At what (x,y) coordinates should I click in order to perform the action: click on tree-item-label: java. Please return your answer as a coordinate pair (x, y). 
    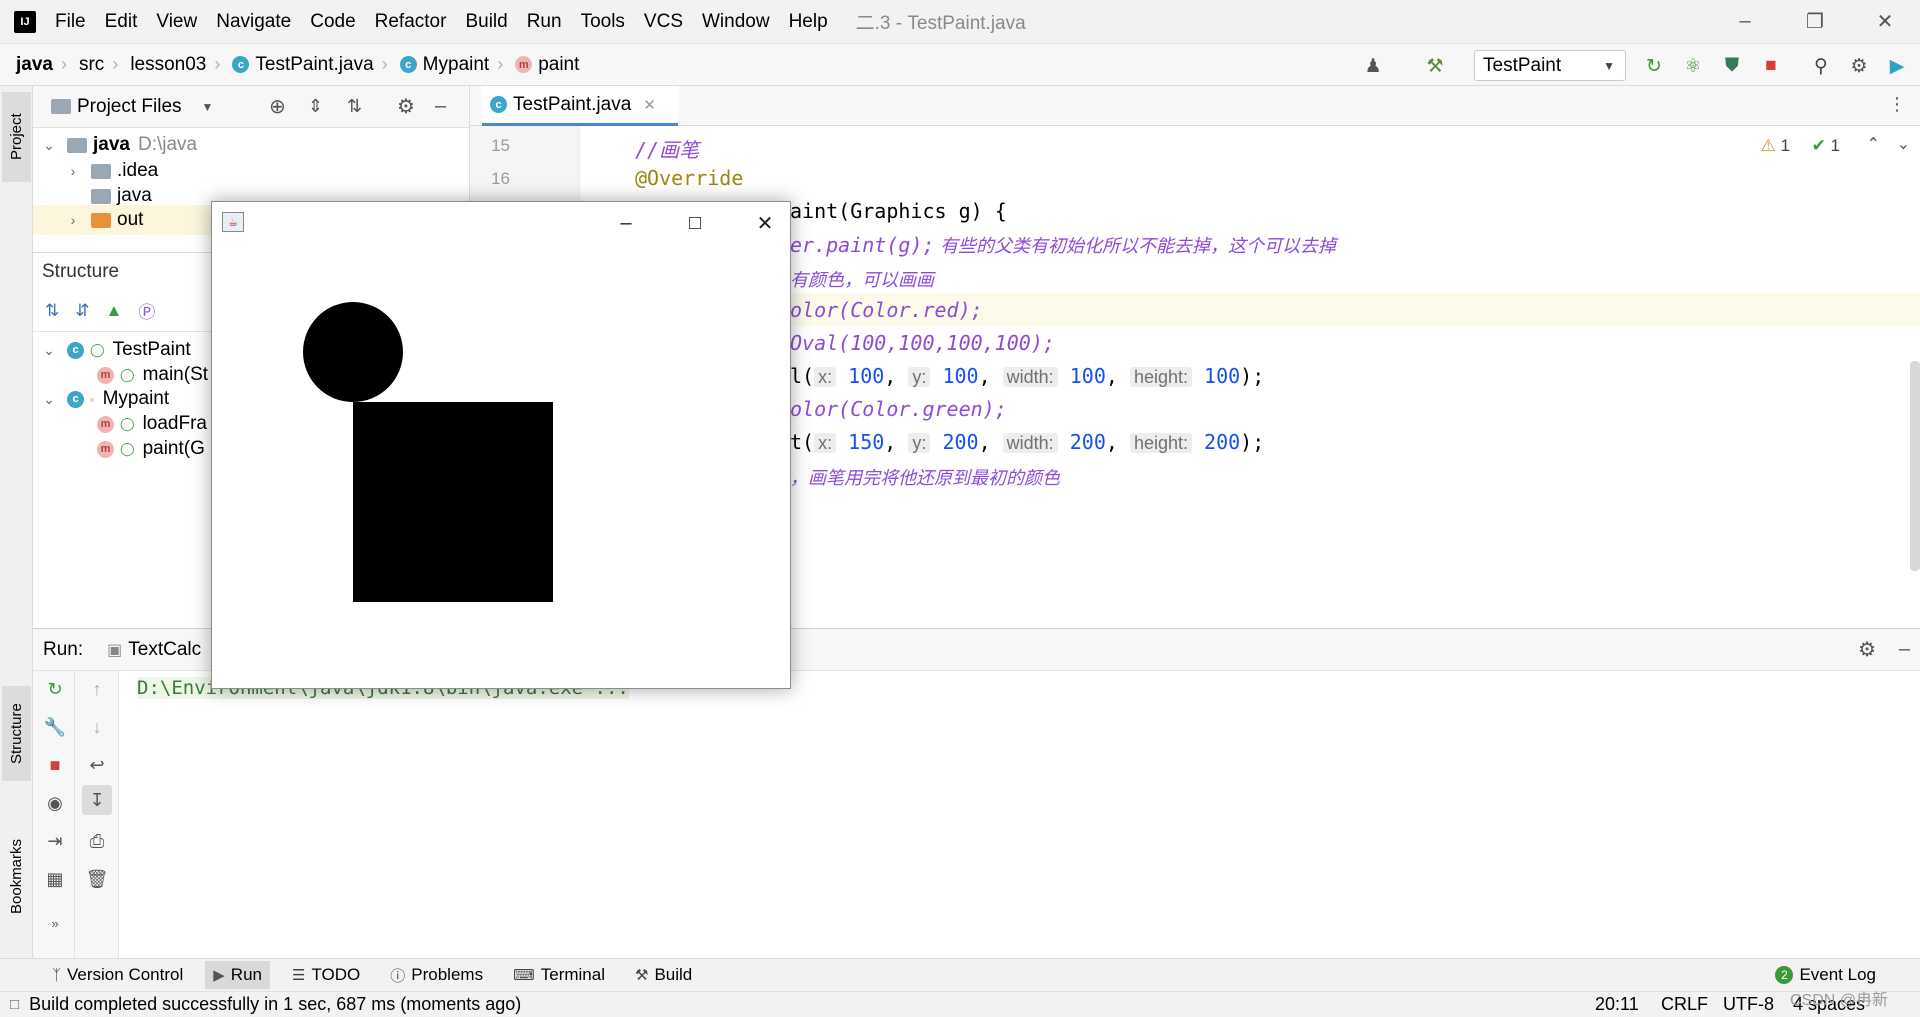
    Looking at the image, I should click on (134, 195).